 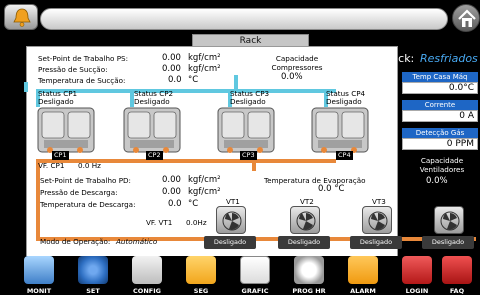 I want to click on fan-vt1-status: Desligado, so click(x=230, y=242).